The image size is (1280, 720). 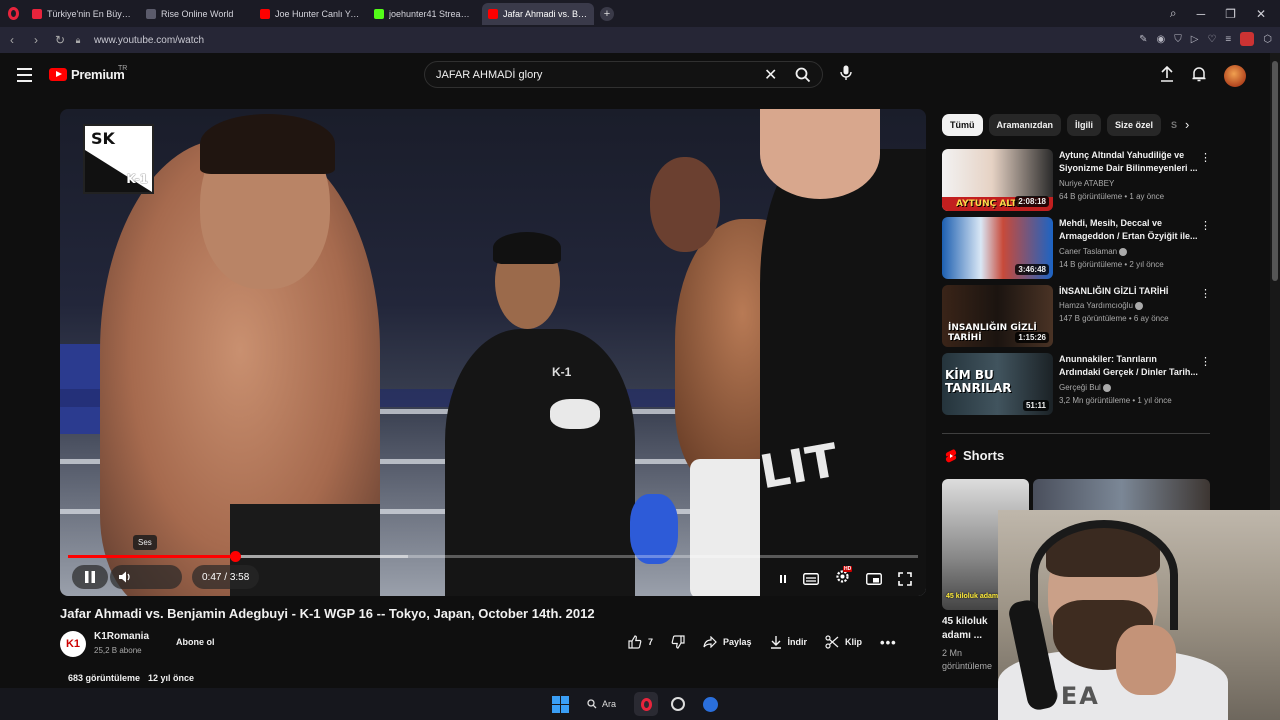 I want to click on download-button: İndir, so click(x=788, y=642).